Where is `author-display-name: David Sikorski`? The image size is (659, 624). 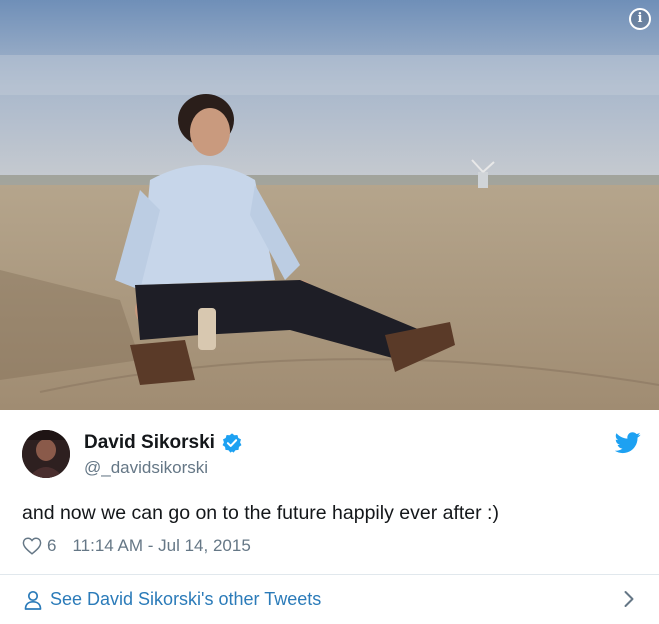 author-display-name: David Sikorski is located at coordinates (149, 443).